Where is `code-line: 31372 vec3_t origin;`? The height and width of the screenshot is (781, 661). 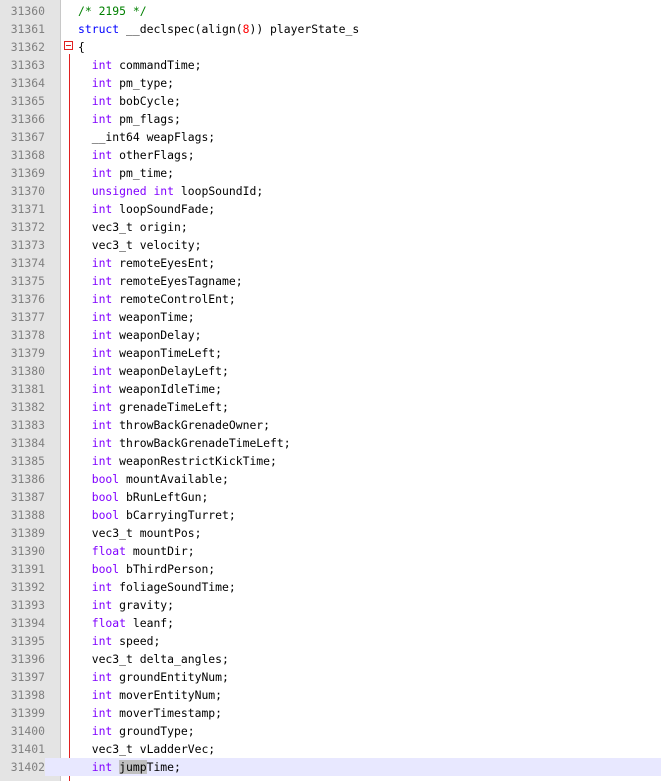 code-line: 31372 vec3_t origin; is located at coordinates (330, 227).